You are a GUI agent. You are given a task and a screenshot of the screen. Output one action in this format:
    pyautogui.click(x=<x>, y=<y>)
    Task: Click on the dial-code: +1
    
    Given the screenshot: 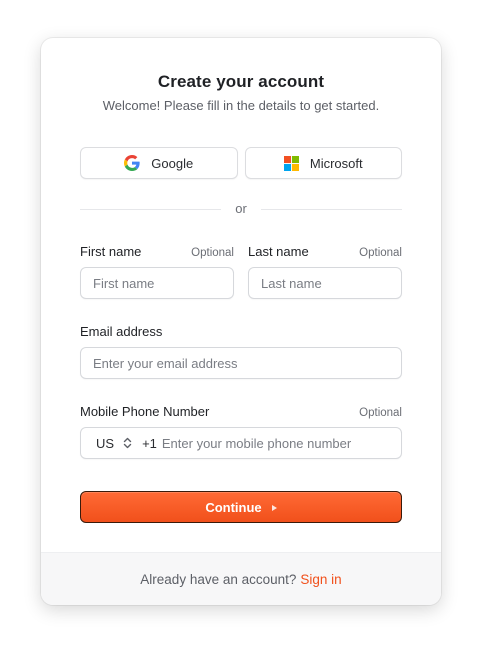 What is the action you would take?
    pyautogui.click(x=149, y=443)
    